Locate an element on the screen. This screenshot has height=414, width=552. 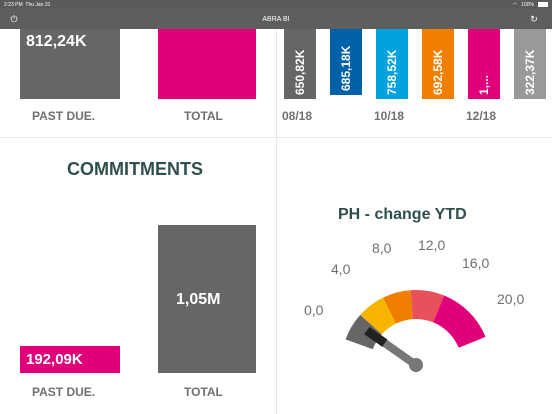
gauge-tick-label: 12,0 is located at coordinates (432, 245).